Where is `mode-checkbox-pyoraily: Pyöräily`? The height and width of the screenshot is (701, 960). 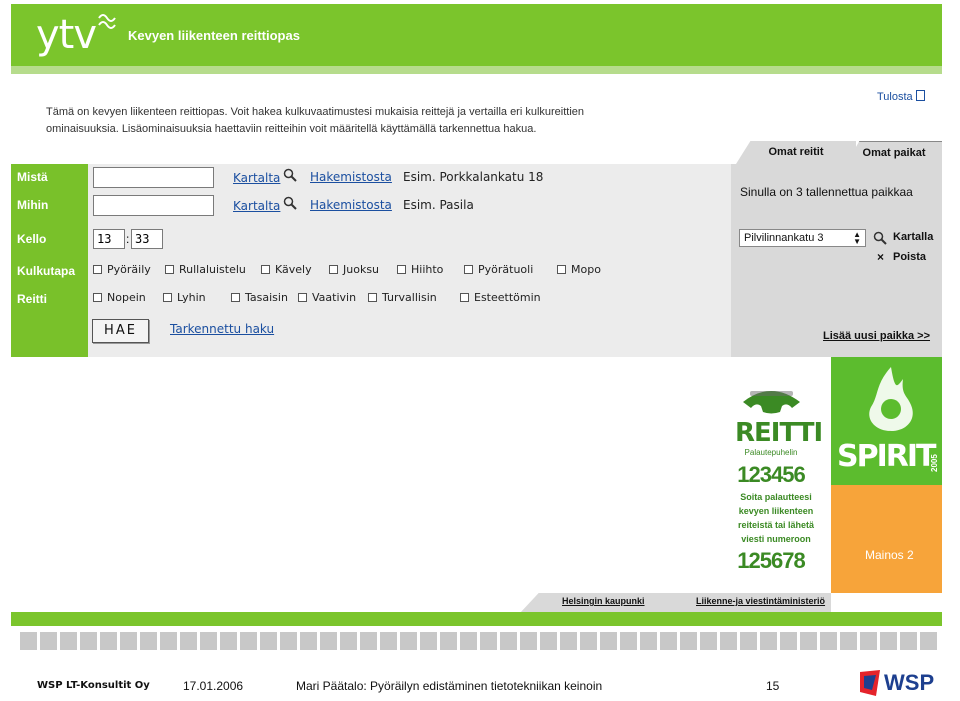 mode-checkbox-pyoraily: Pyöräily is located at coordinates (122, 269).